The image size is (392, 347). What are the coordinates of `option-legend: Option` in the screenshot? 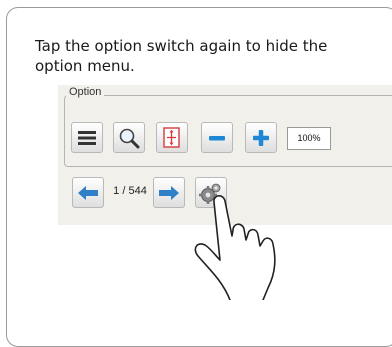 It's located at (85, 92).